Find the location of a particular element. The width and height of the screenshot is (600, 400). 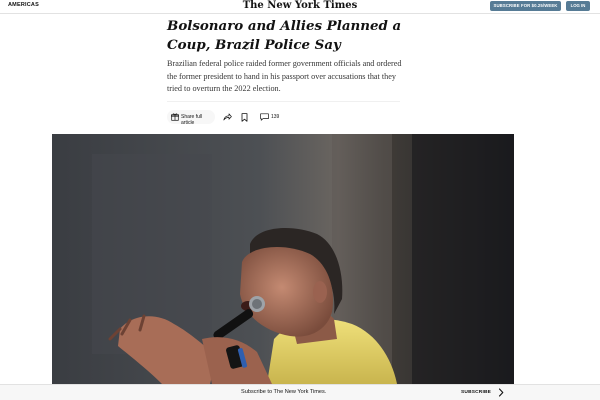

edition-link: AMERICAS is located at coordinates (23, 5).